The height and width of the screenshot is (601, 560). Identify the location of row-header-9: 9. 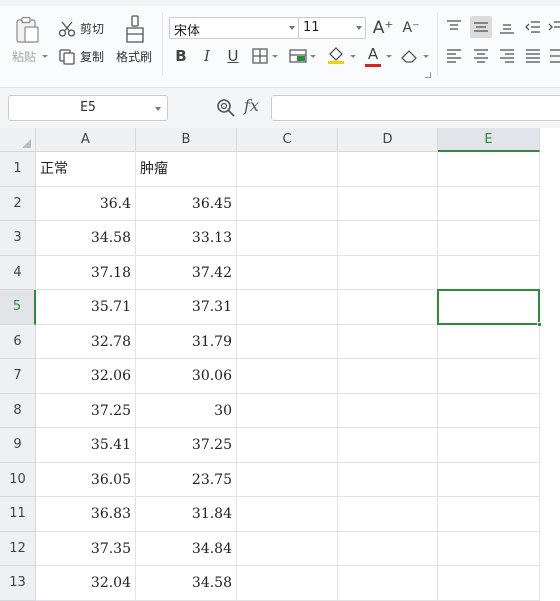
(18, 445).